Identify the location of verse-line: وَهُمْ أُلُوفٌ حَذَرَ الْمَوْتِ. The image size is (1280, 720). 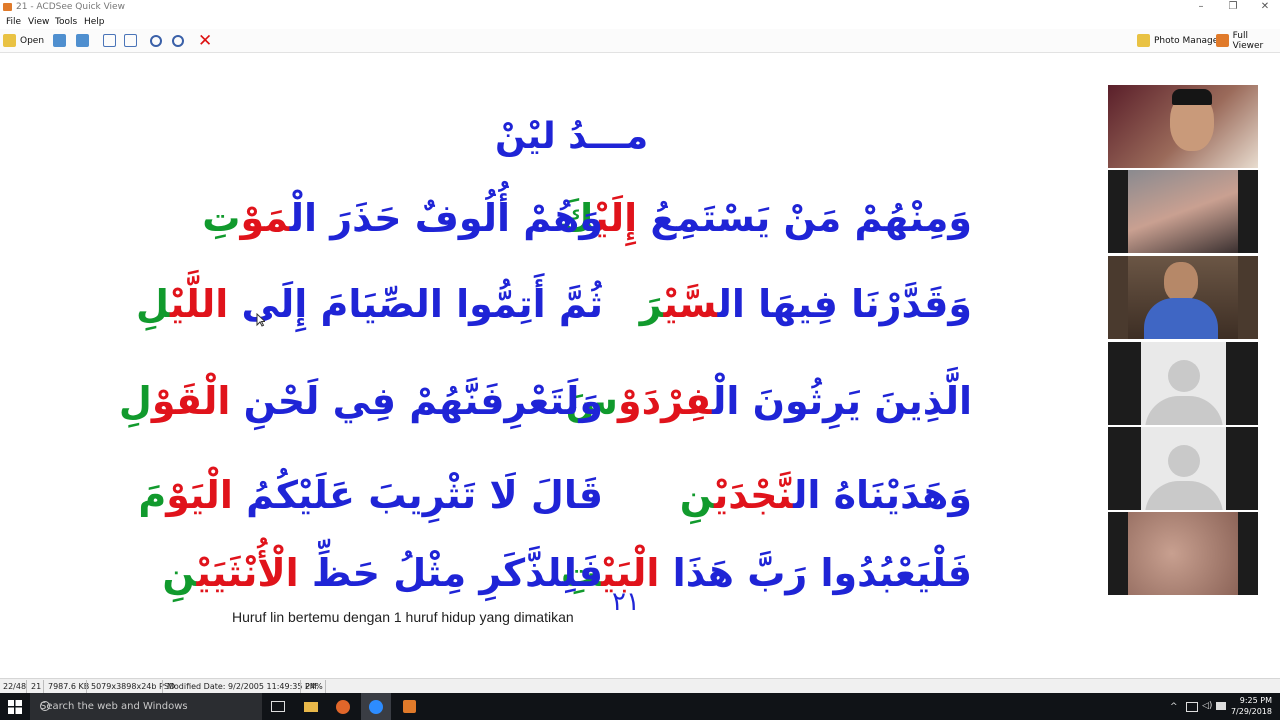
(402, 218).